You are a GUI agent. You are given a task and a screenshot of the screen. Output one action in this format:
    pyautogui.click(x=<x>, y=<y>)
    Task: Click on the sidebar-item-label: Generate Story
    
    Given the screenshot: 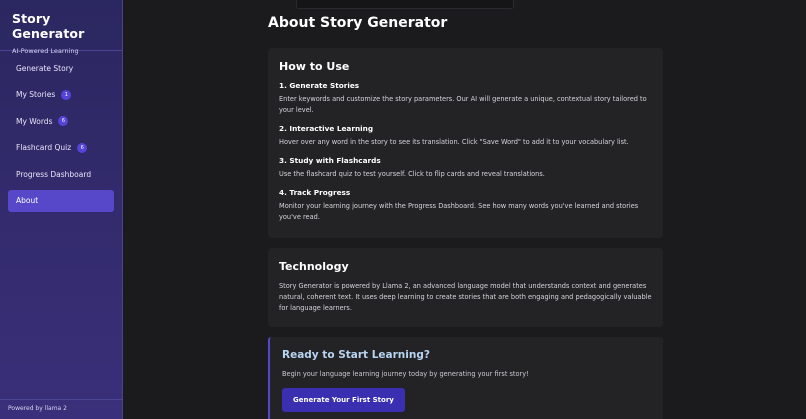 What is the action you would take?
    pyautogui.click(x=45, y=68)
    